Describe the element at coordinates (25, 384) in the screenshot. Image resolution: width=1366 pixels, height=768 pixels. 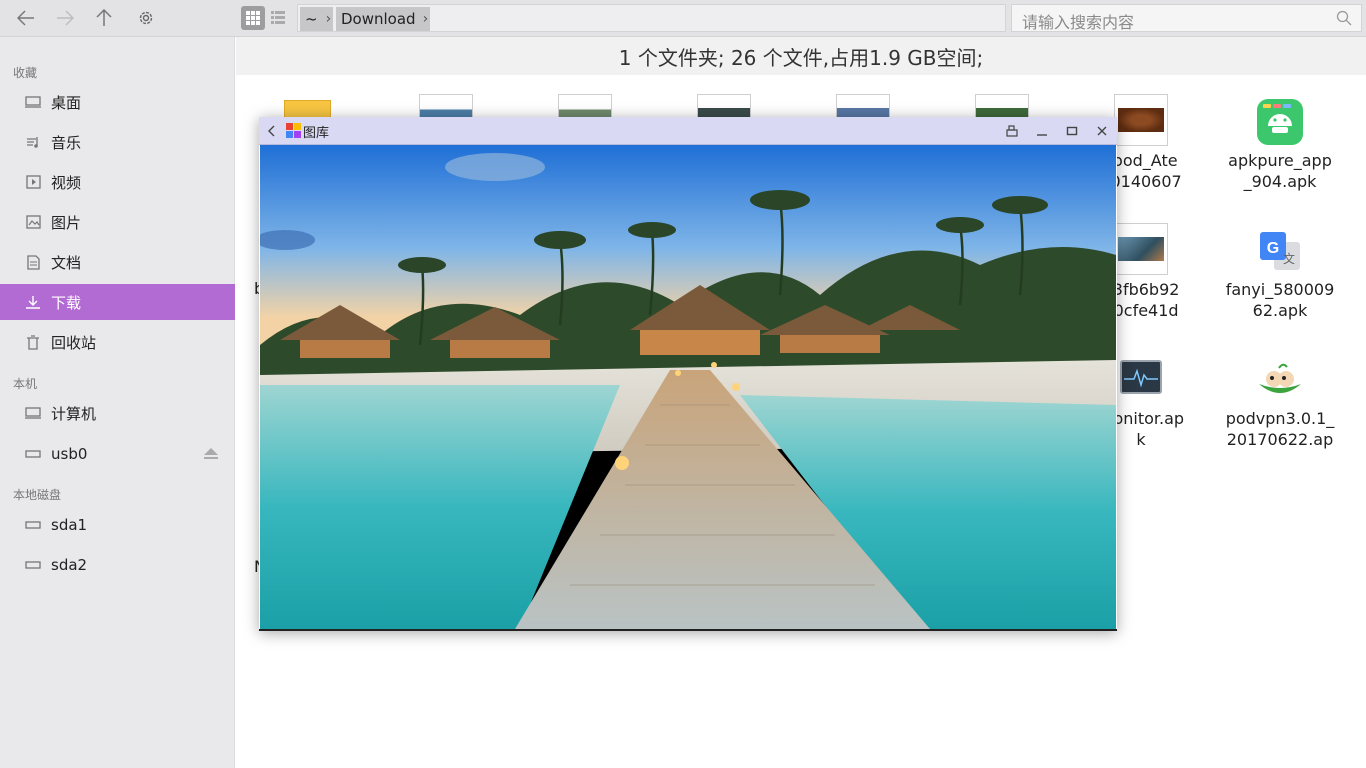
I see `section-local: 本机` at that location.